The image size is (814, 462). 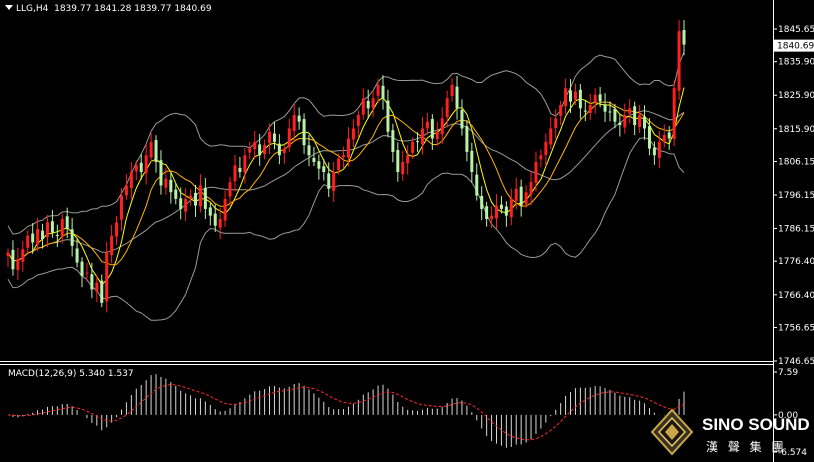 What do you see at coordinates (796, 196) in the screenshot?
I see `price-label: 1796.15` at bounding box center [796, 196].